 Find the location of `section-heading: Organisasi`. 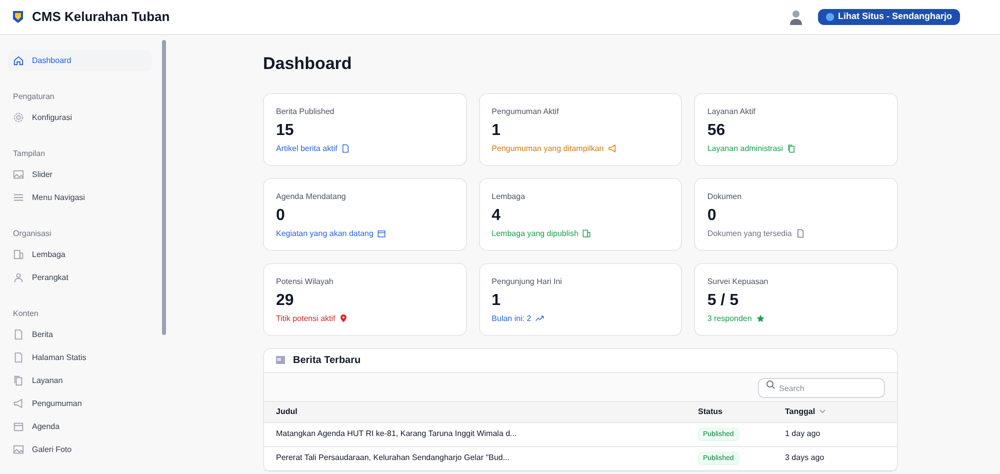

section-heading: Organisasi is located at coordinates (32, 234).